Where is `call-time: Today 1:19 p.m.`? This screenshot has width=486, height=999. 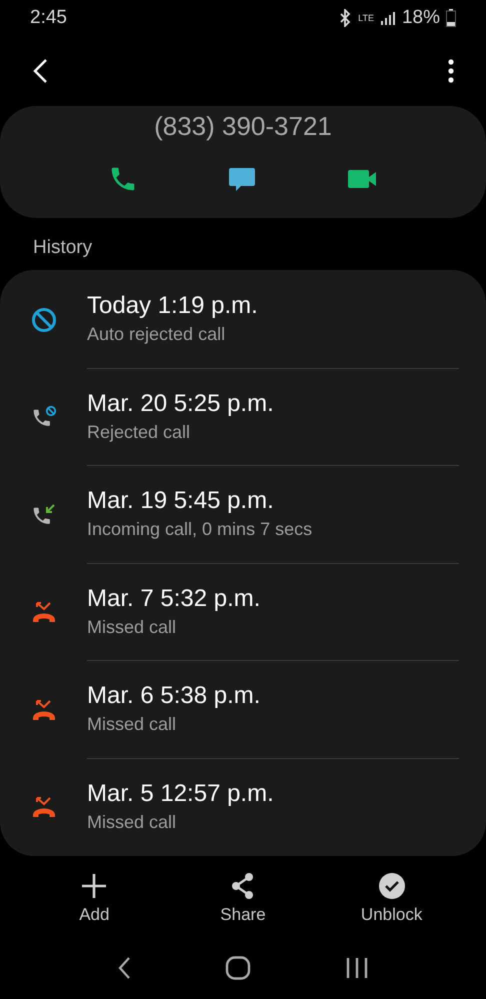 call-time: Today 1:19 p.m. is located at coordinates (173, 306).